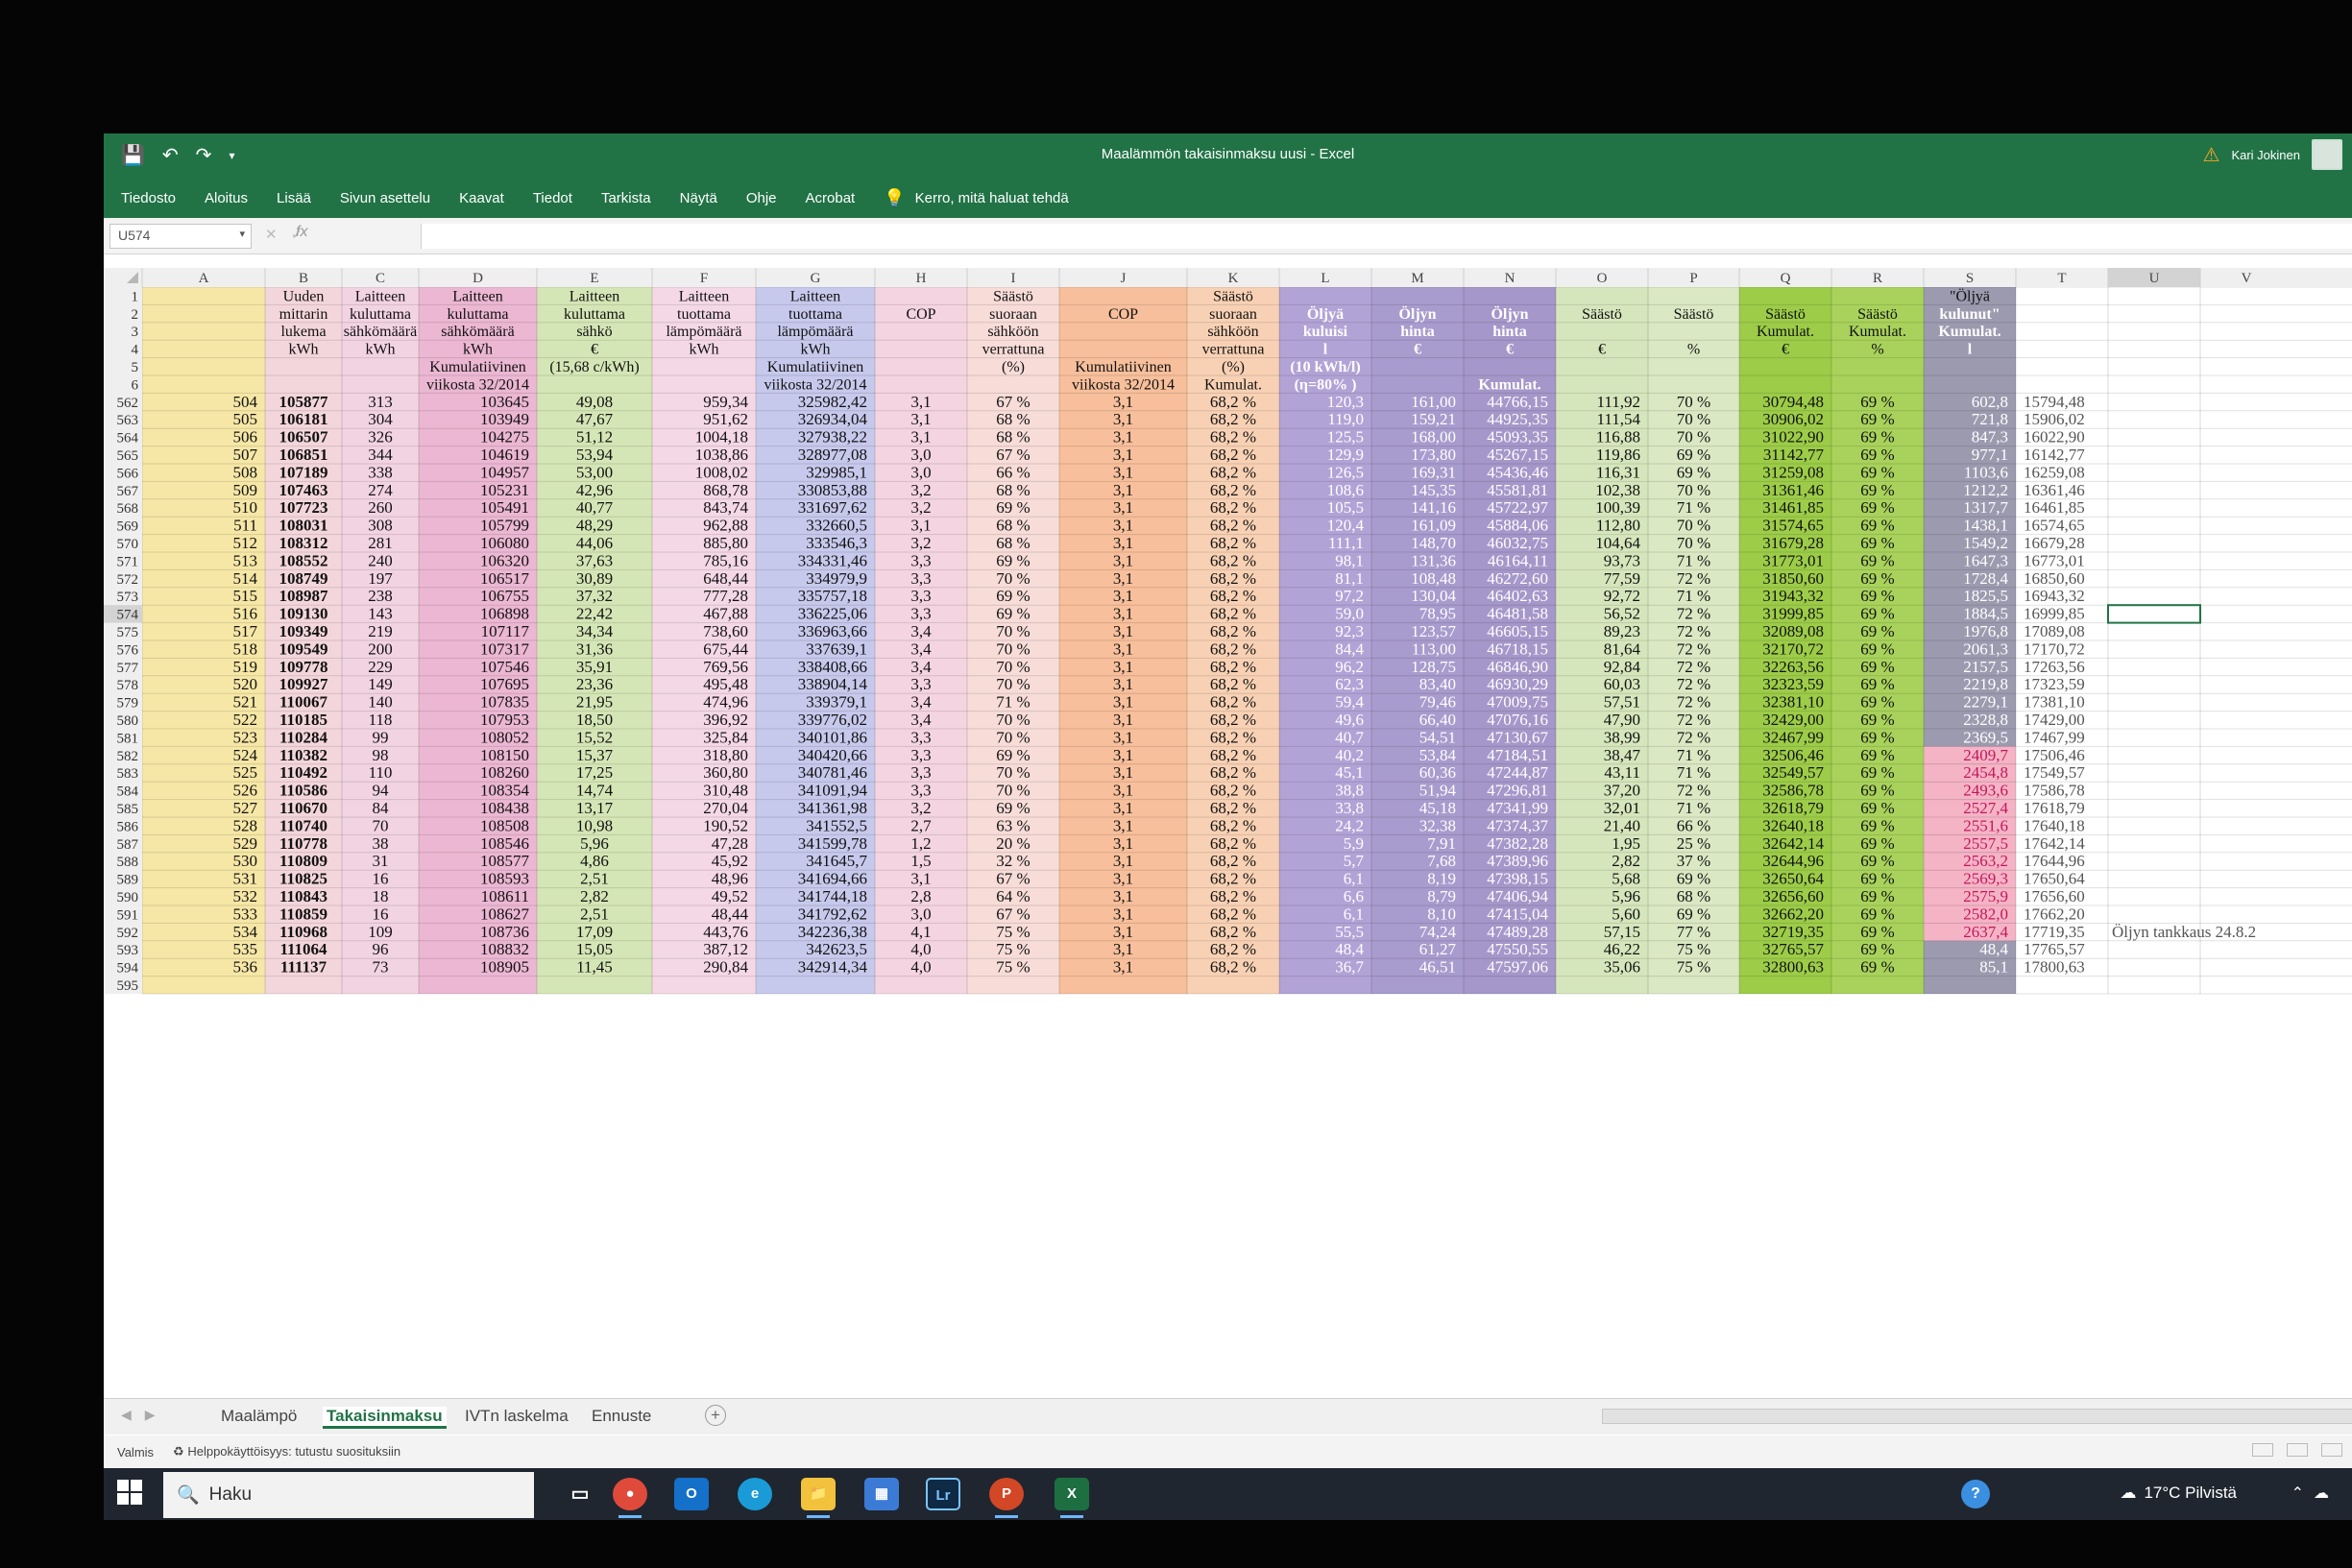 The width and height of the screenshot is (2352, 1568). I want to click on header-cell-m: Öljyn, so click(1417, 314).